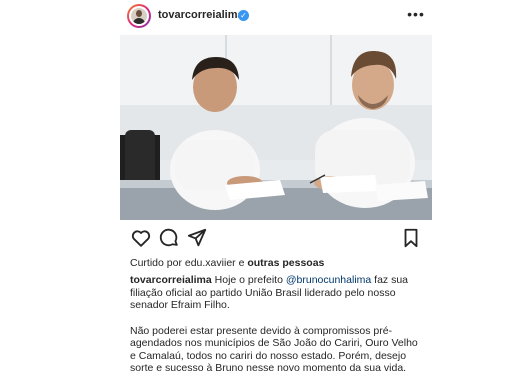 This screenshot has width=530, height=375. Describe the element at coordinates (139, 21) in the screenshot. I see `avatar-body-shape` at that location.